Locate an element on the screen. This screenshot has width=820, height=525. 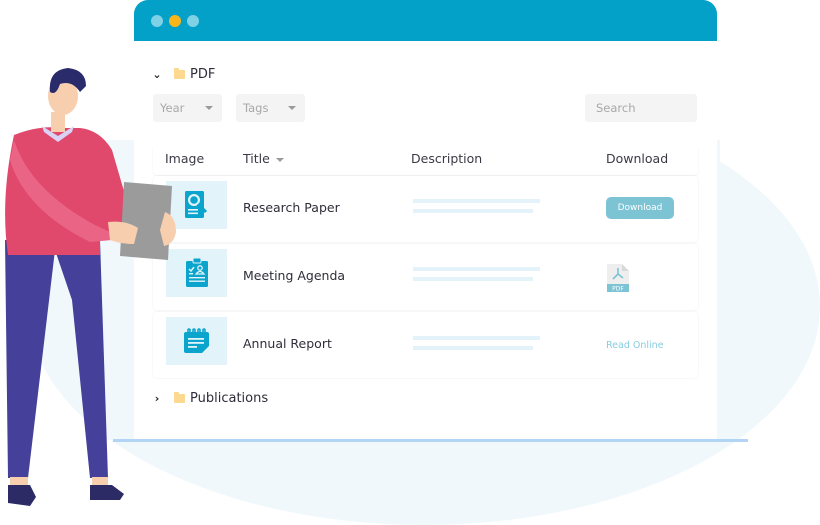
tags-filter: Tags is located at coordinates (270, 108).